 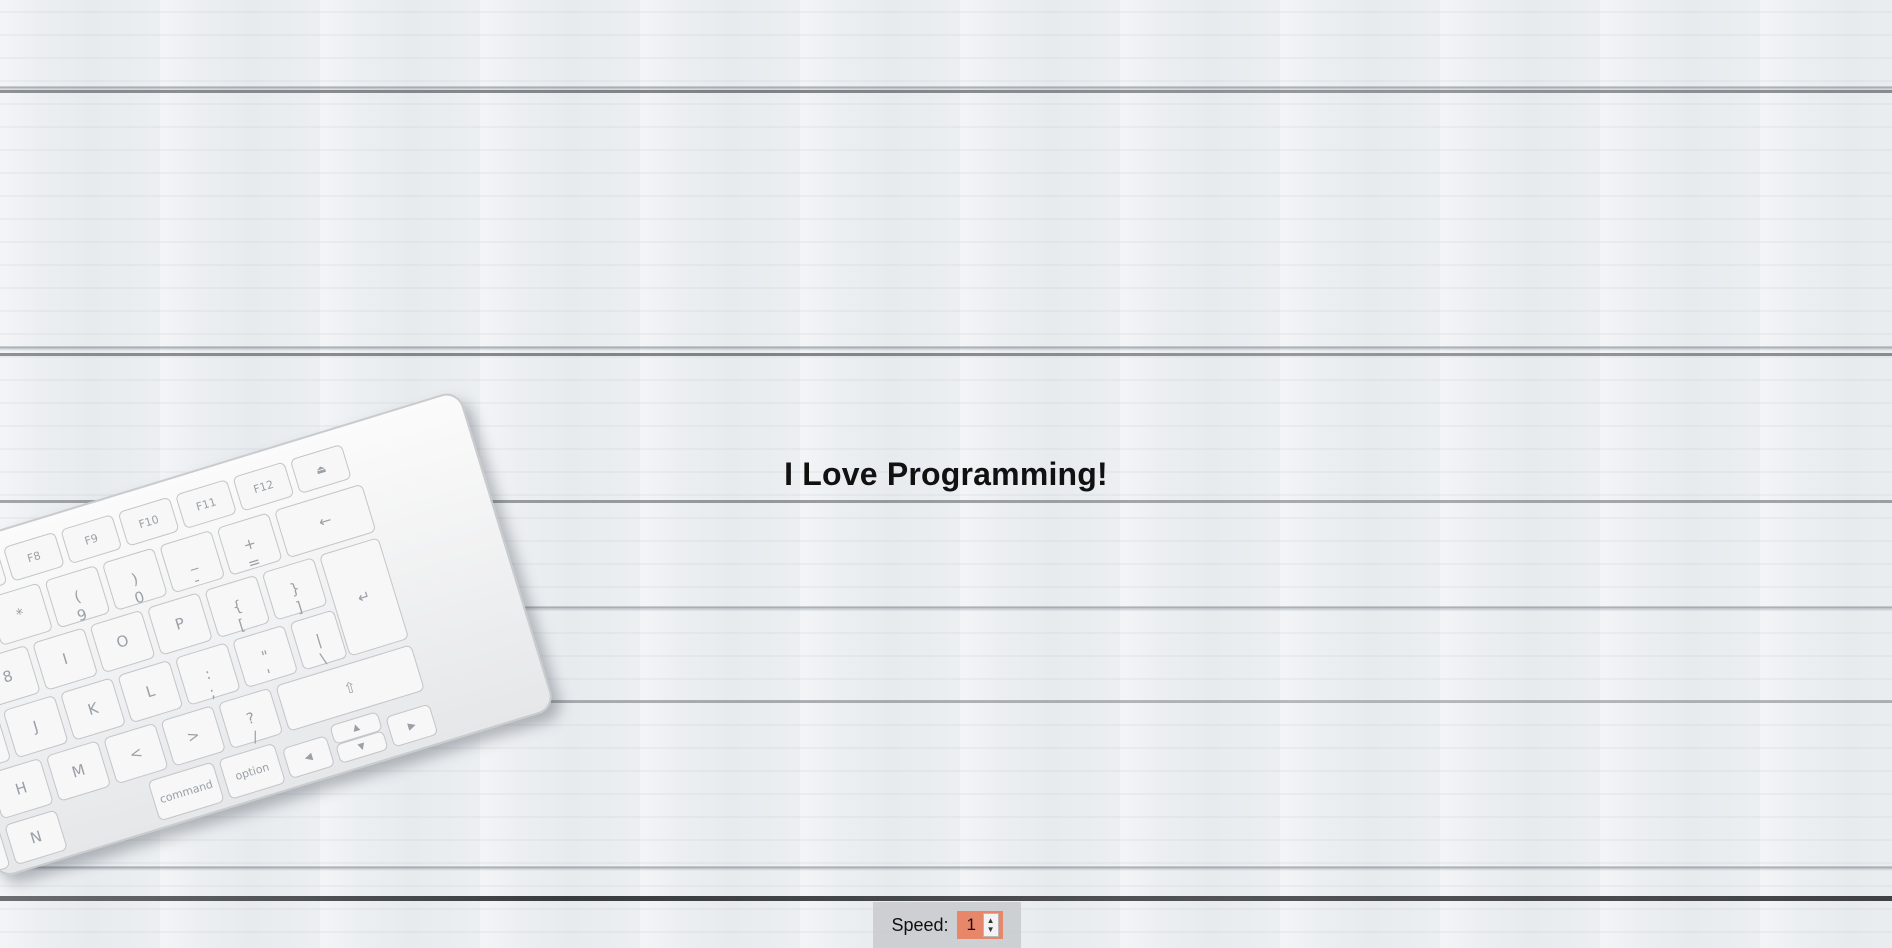 What do you see at coordinates (946, 474) in the screenshot?
I see `page-title: I Love Programming!` at bounding box center [946, 474].